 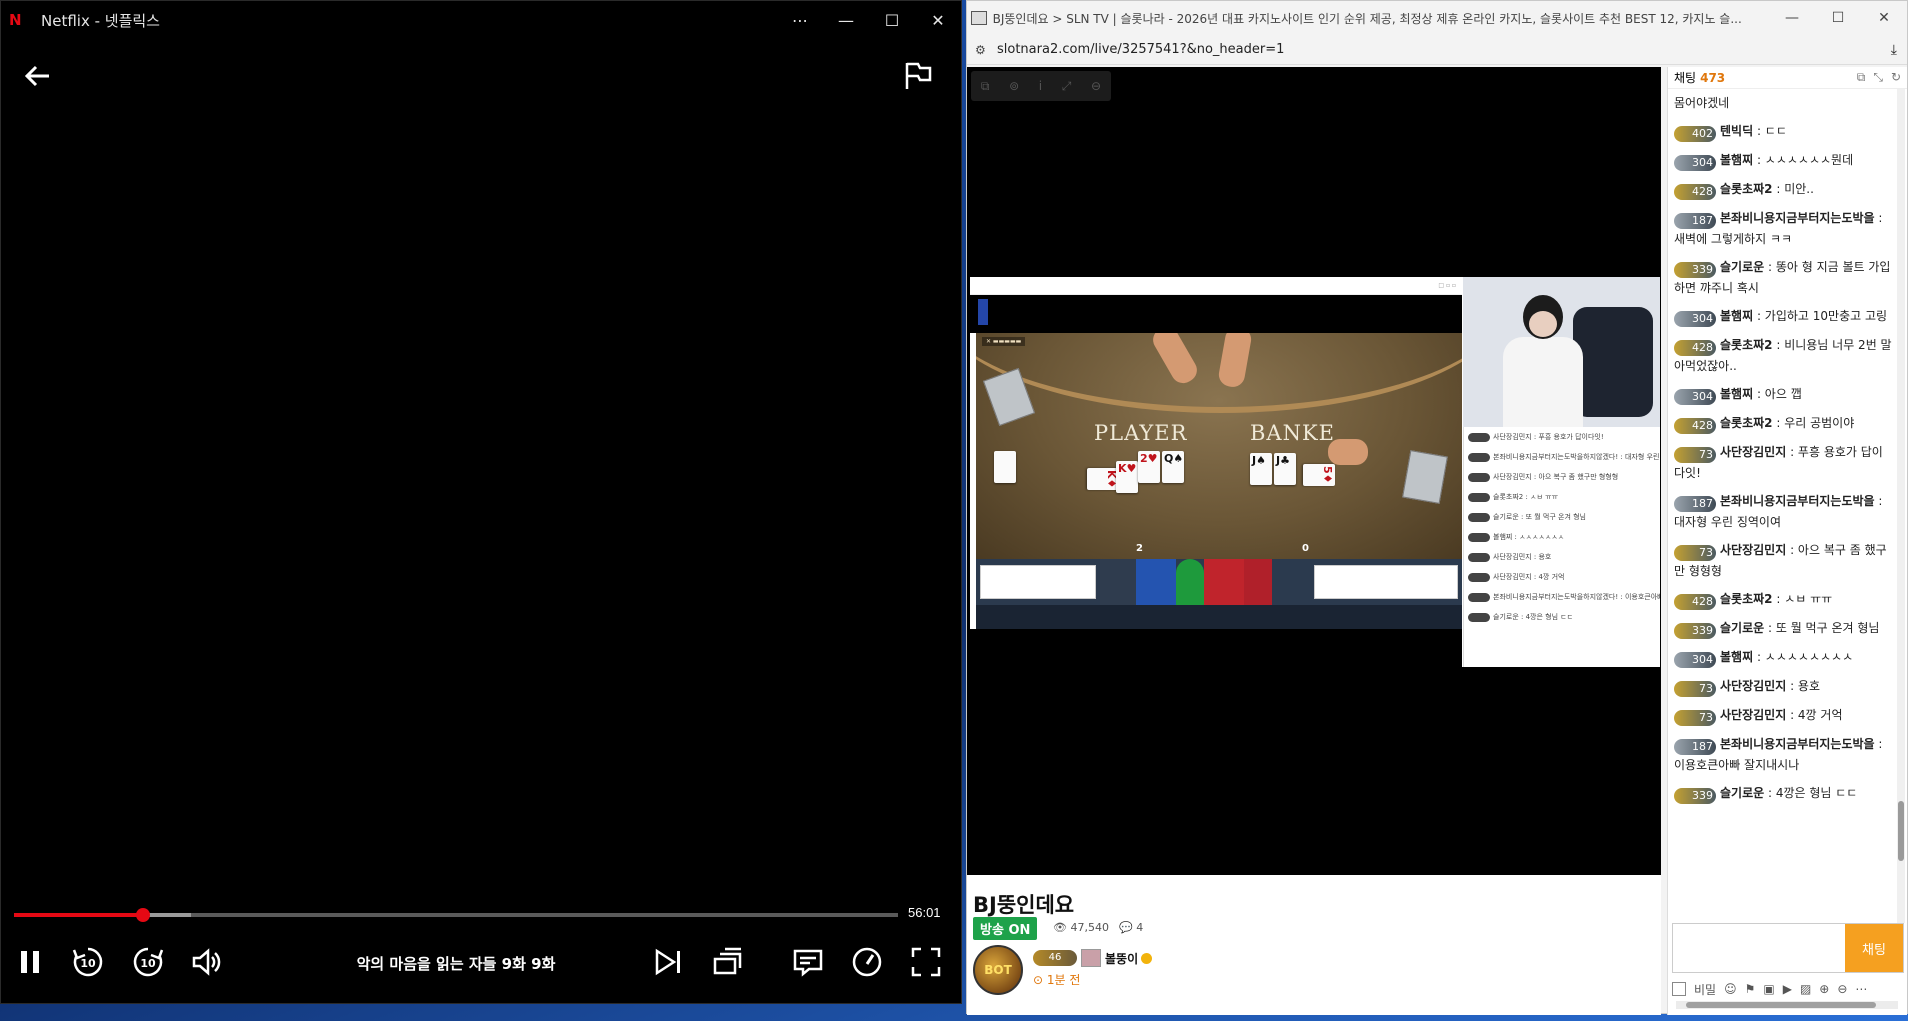 I want to click on episodes-icon, so click(x=728, y=962).